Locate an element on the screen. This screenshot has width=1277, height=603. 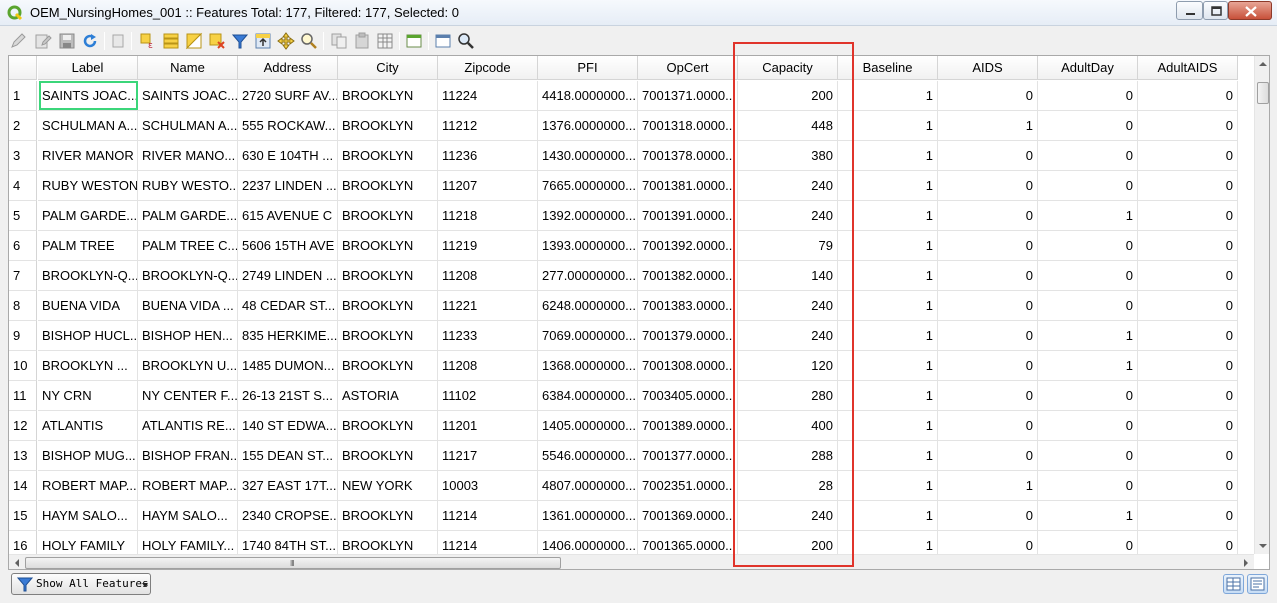
reload-icon is located at coordinates (90, 41).